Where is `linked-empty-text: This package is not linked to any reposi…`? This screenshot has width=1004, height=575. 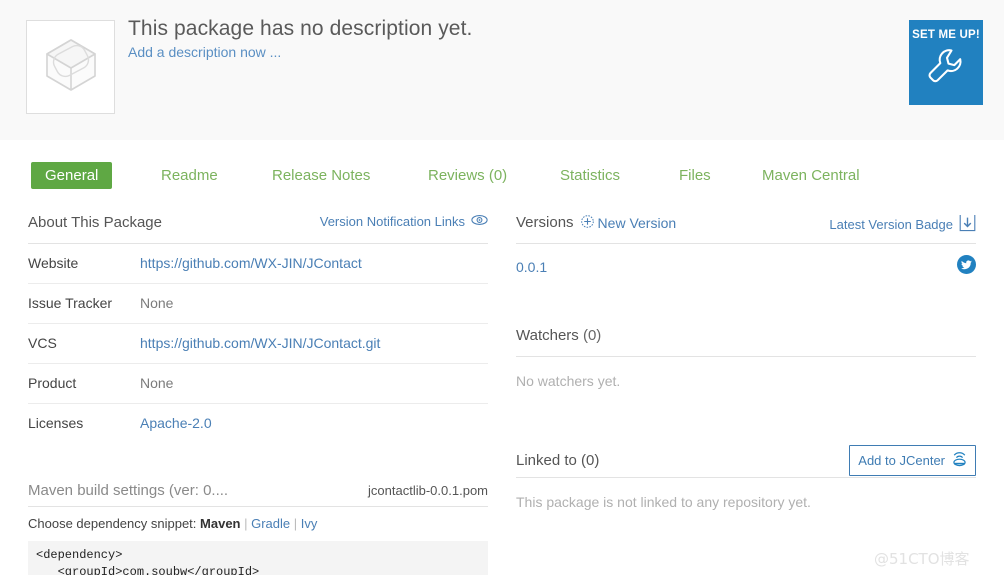 linked-empty-text: This package is not linked to any reposi… is located at coordinates (663, 502).